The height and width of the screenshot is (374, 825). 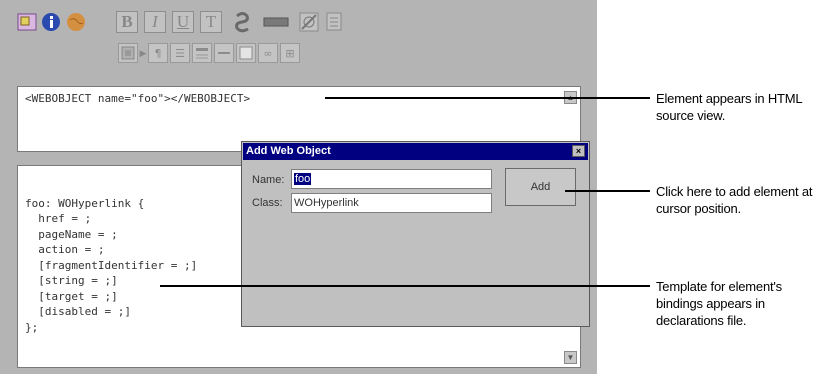 What do you see at coordinates (303, 179) in the screenshot?
I see `name-value: foo` at bounding box center [303, 179].